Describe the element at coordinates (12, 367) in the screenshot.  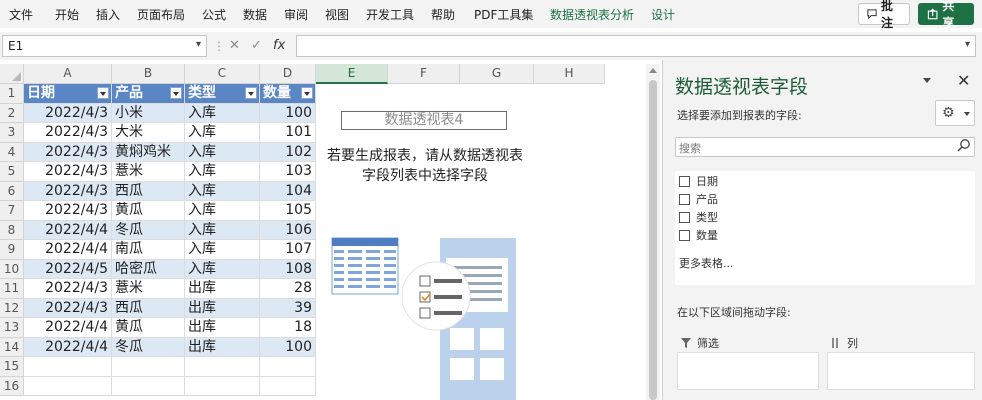
I see `row-header-15: 15` at that location.